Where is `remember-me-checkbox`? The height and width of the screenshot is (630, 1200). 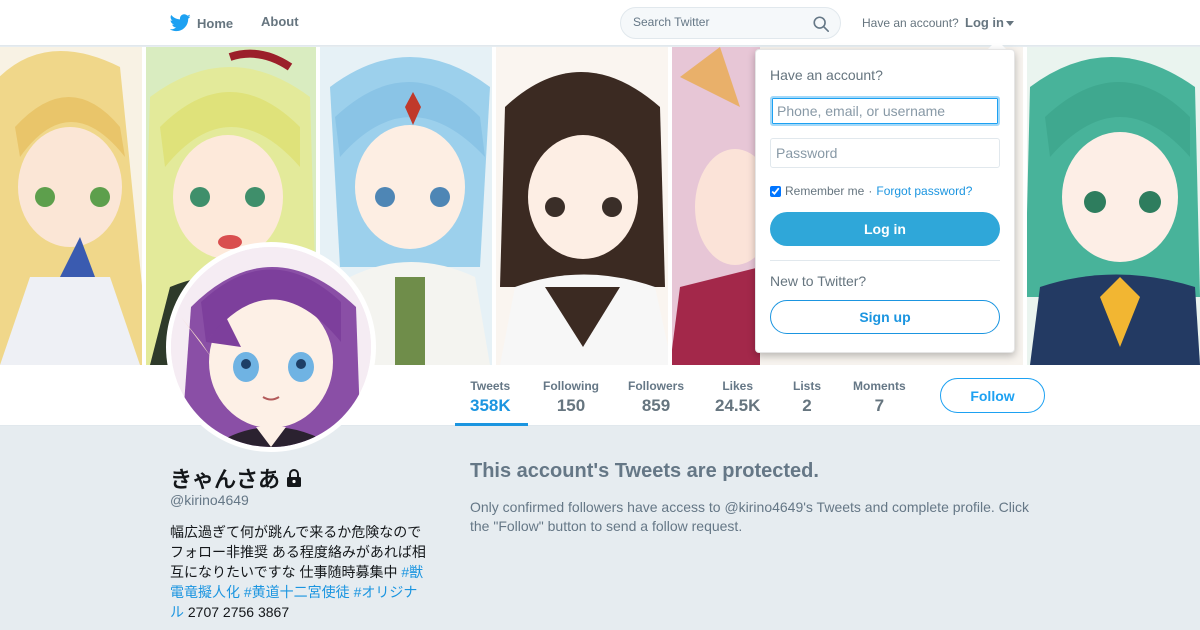
remember-me-checkbox is located at coordinates (775, 191).